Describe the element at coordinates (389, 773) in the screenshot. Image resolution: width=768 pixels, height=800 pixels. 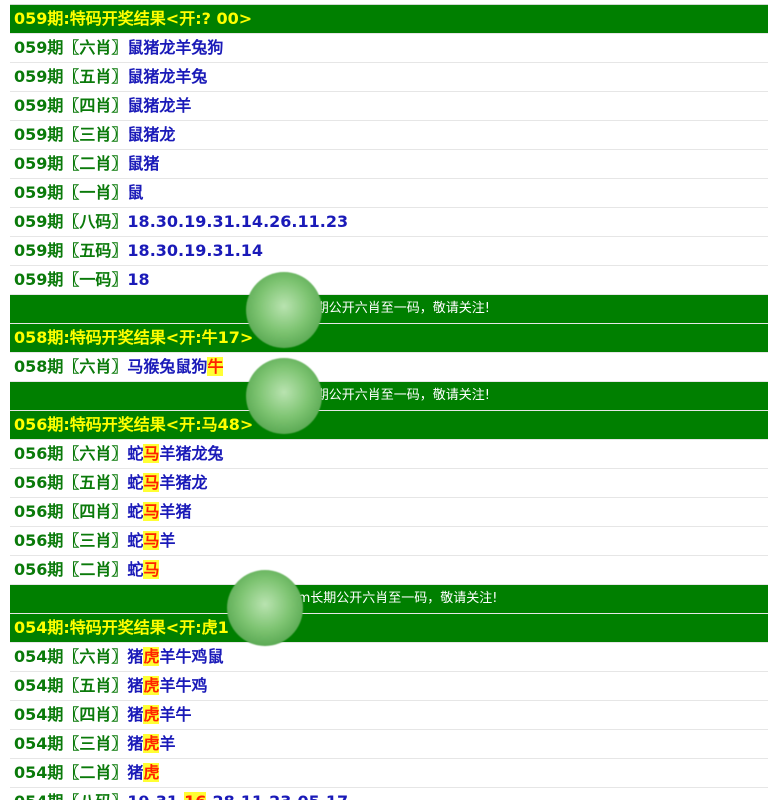
I see `list-item: 054期〖二肖〗猪虎` at that location.